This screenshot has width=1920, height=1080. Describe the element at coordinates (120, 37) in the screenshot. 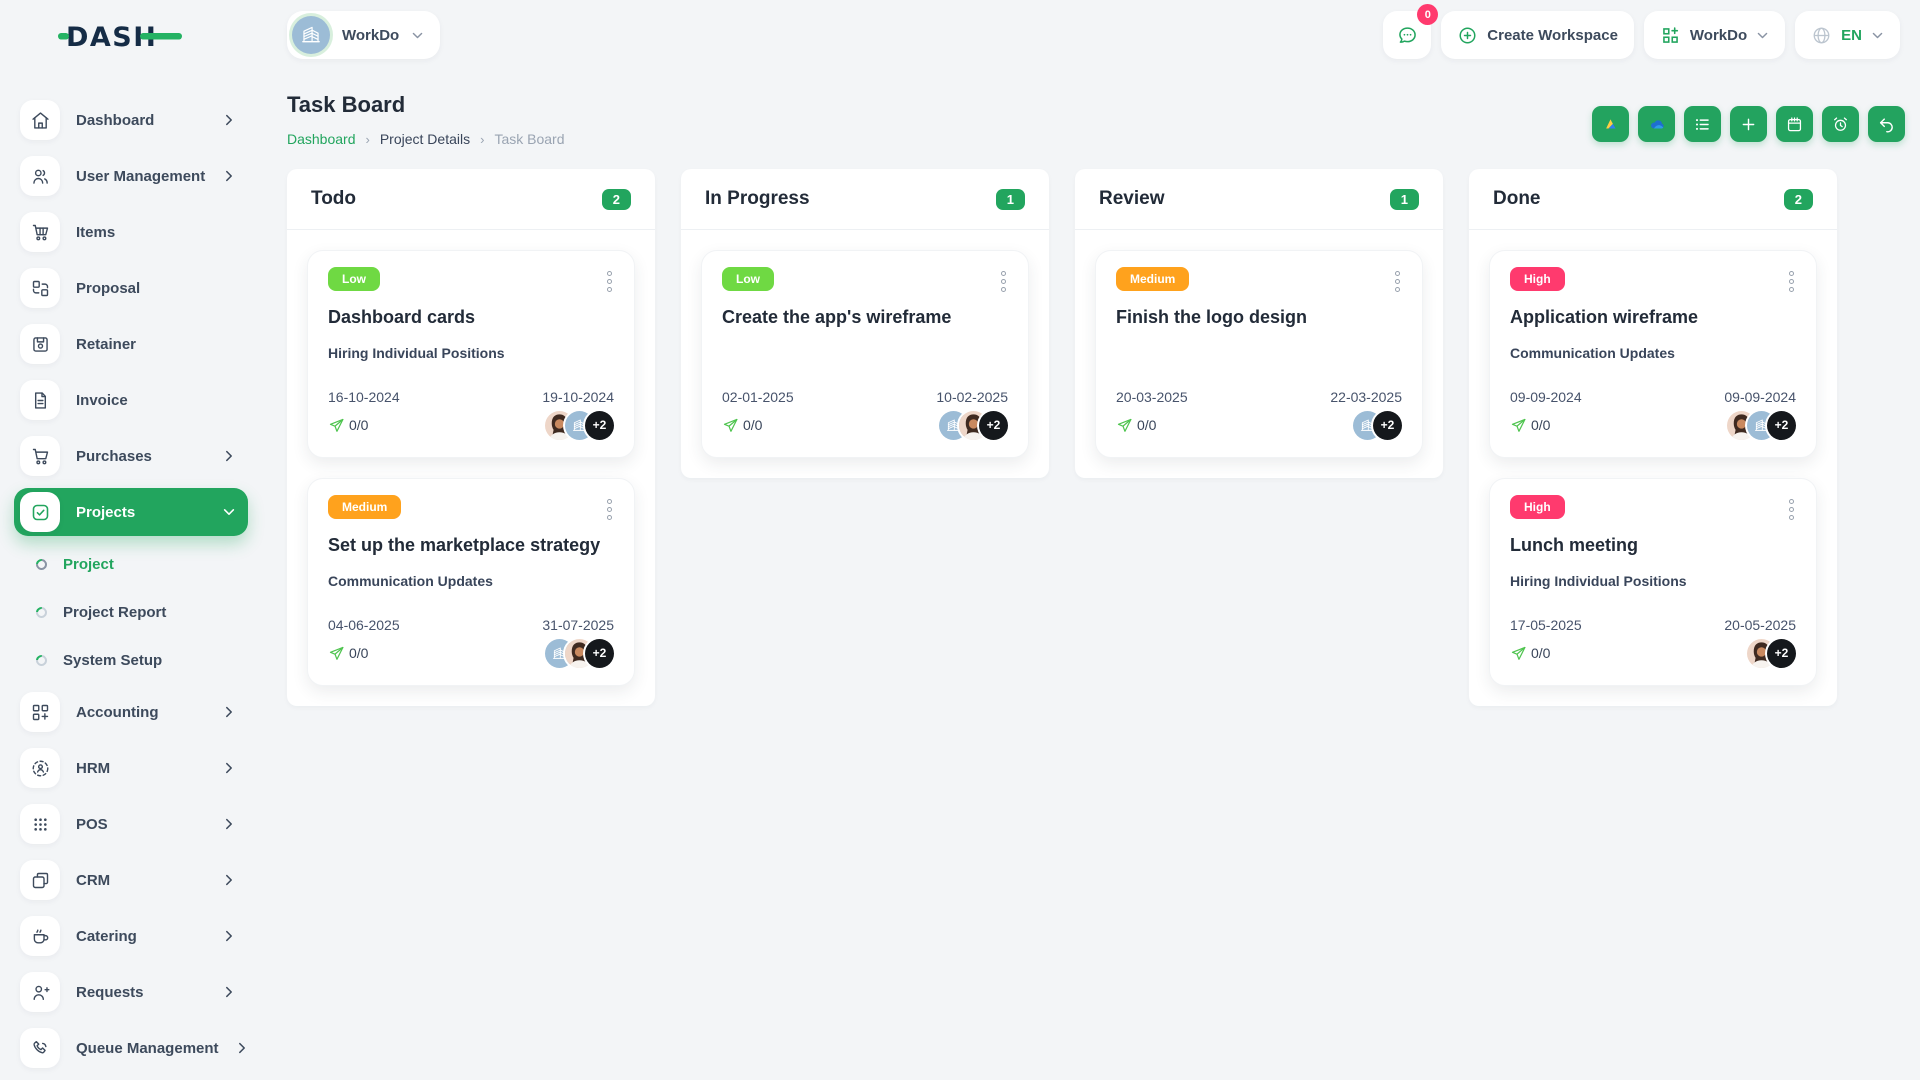

I see `dash-logo-icon: DASH` at that location.